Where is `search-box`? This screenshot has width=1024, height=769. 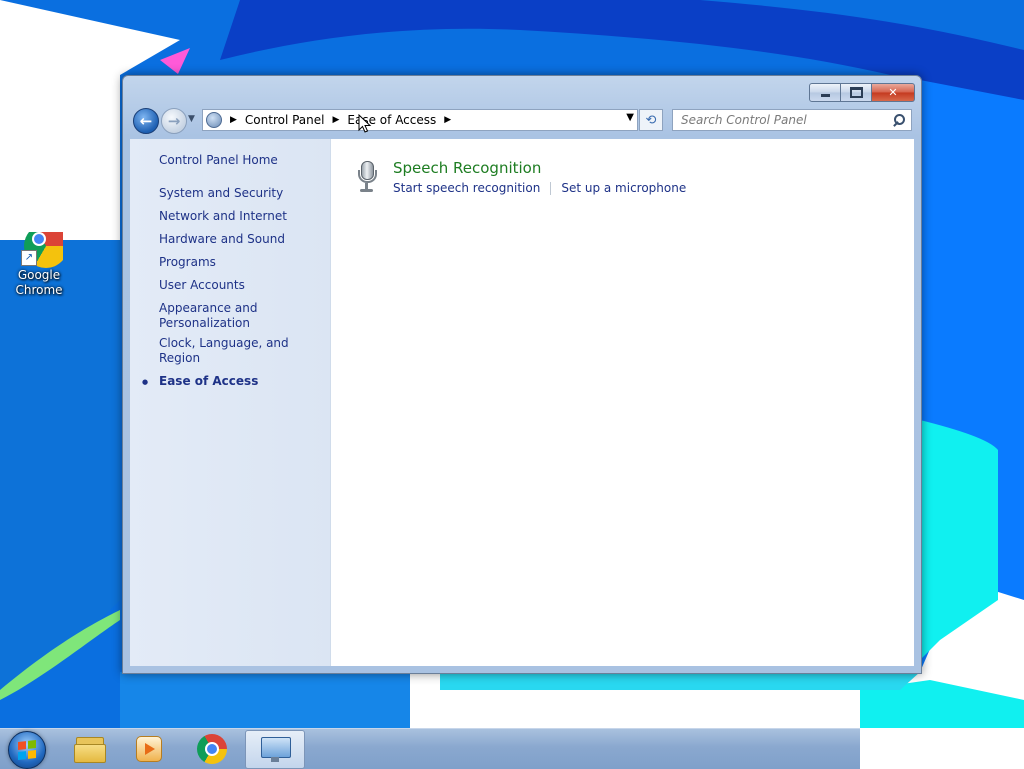
search-box is located at coordinates (792, 120).